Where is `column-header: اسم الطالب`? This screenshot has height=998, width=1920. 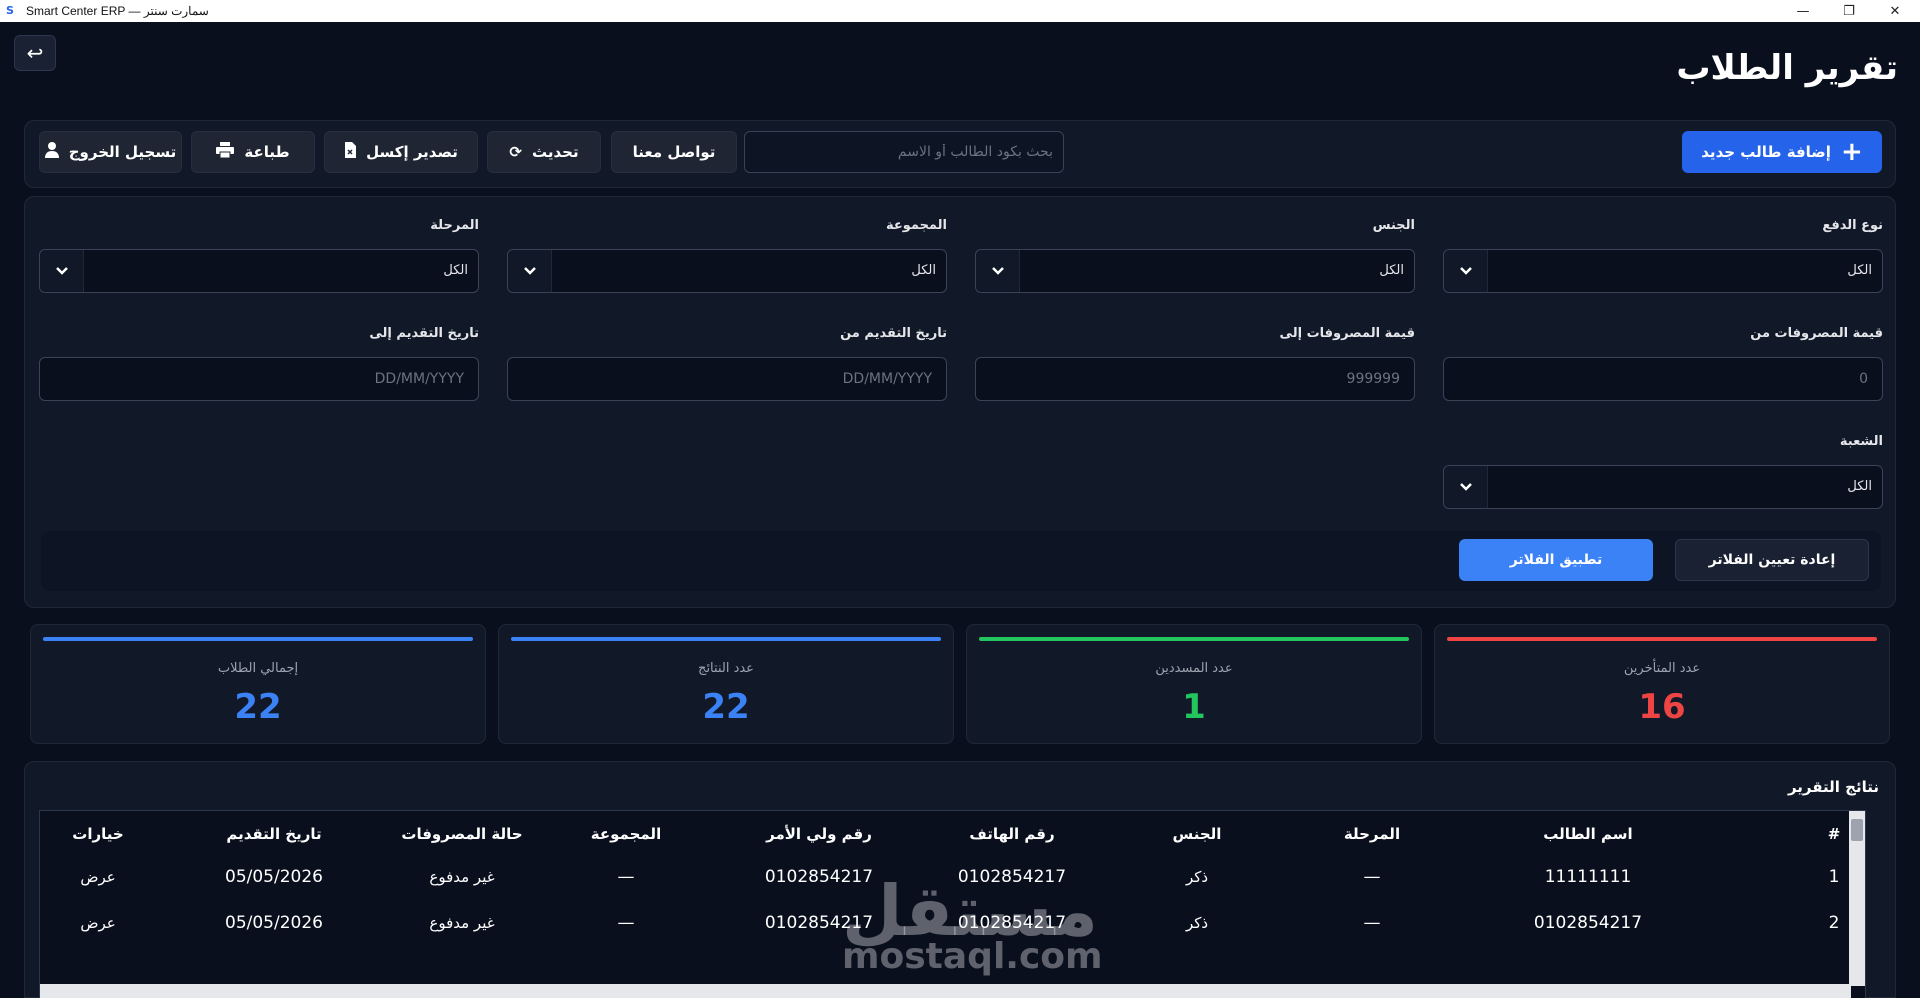 column-header: اسم الطالب is located at coordinates (1588, 834).